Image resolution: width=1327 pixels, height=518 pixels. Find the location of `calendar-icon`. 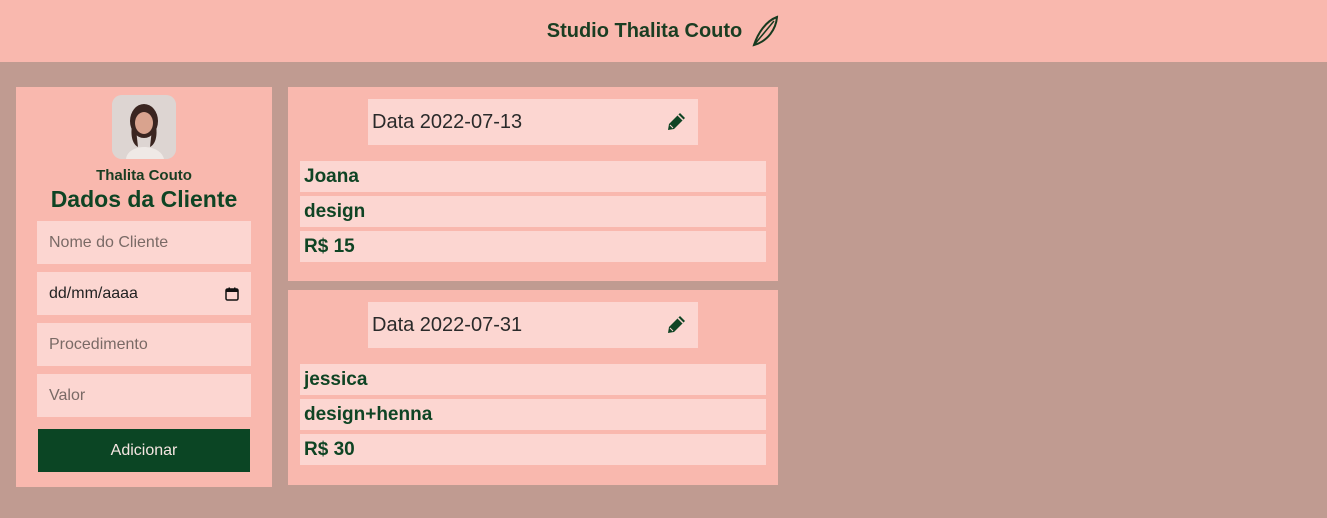

calendar-icon is located at coordinates (232, 294).